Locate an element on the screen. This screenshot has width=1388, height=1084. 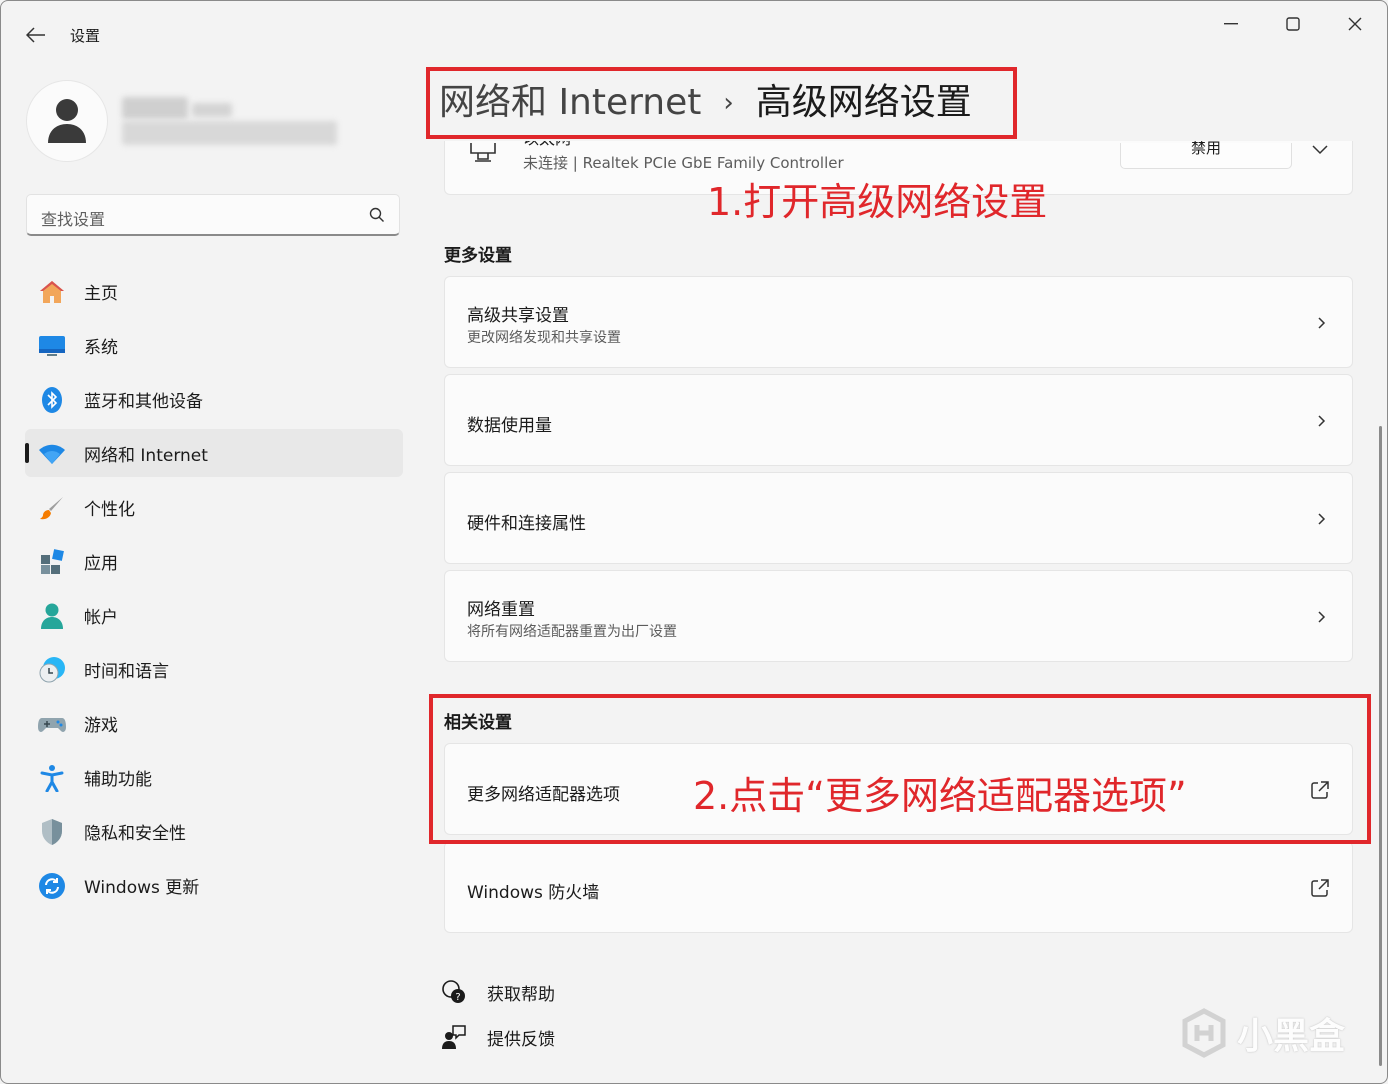
annotation-step1: 1.打开高级网络设置 is located at coordinates (877, 202).